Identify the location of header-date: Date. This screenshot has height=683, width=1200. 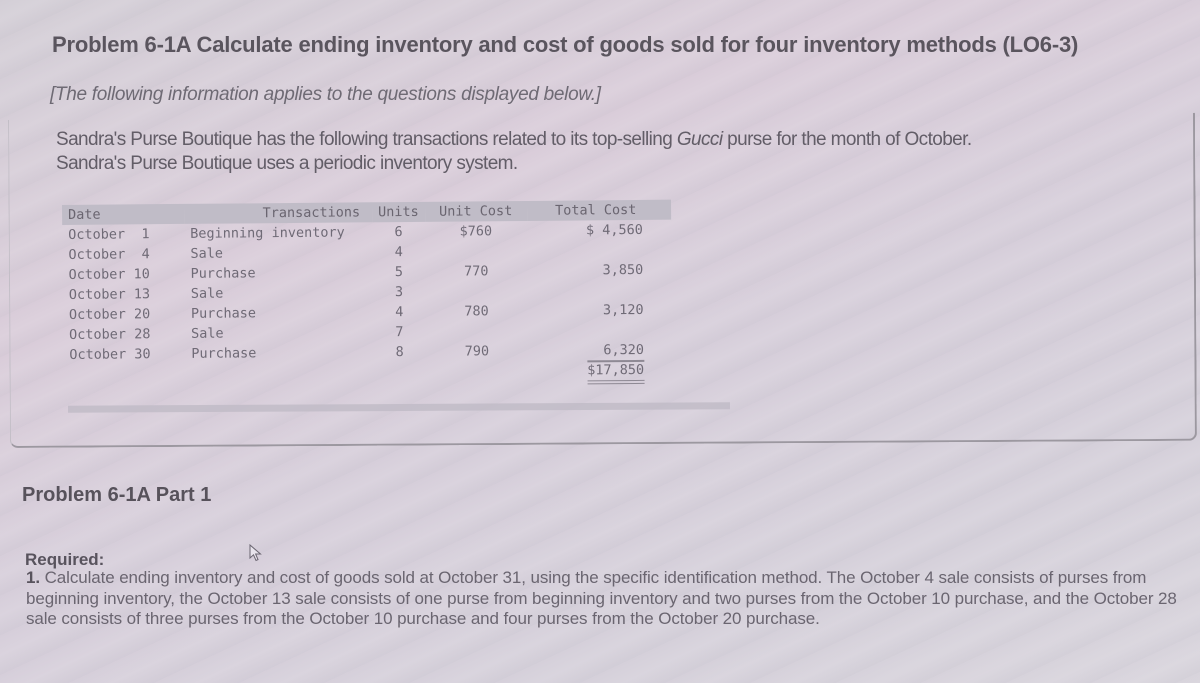
(123, 214).